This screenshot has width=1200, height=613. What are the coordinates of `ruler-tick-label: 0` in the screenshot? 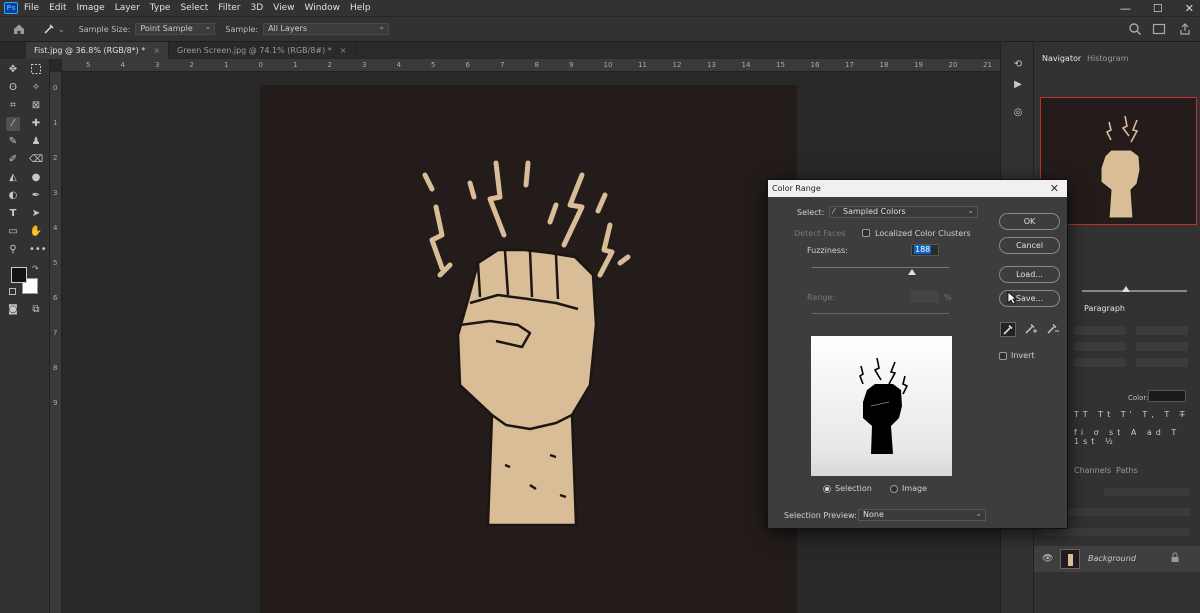 It's located at (260, 65).